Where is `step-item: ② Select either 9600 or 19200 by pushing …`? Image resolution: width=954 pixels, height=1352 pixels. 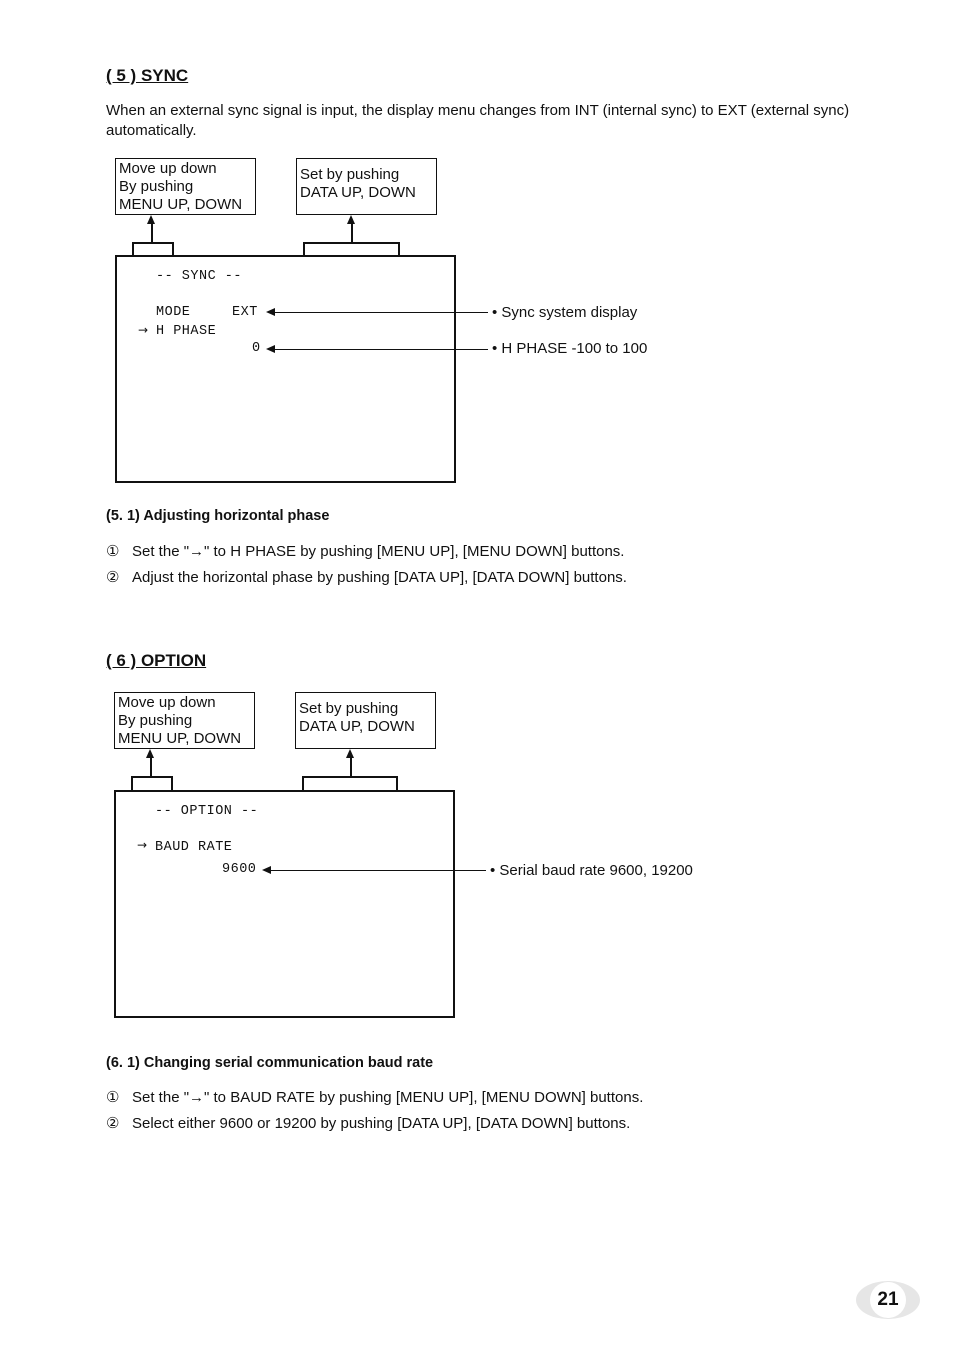 step-item: ② Select either 9600 or 19200 by pushing … is located at coordinates (368, 1123).